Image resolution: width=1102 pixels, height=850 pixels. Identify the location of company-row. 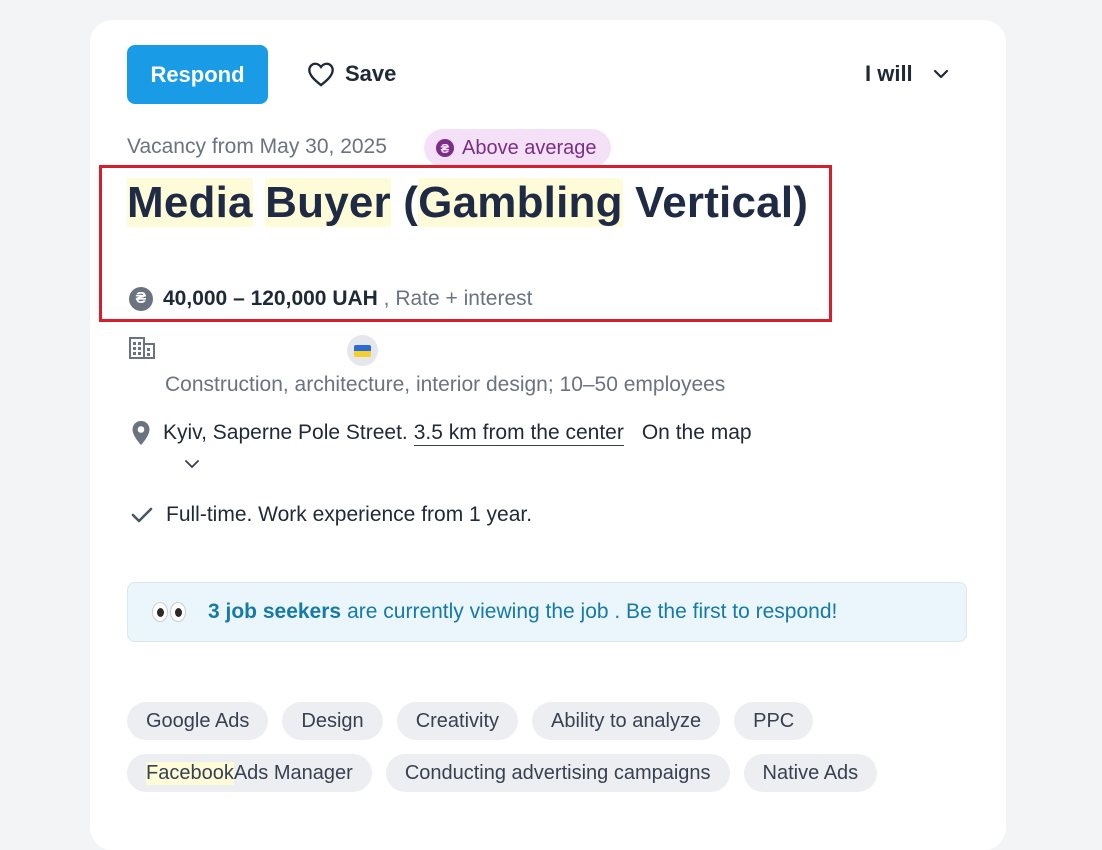
(259, 350).